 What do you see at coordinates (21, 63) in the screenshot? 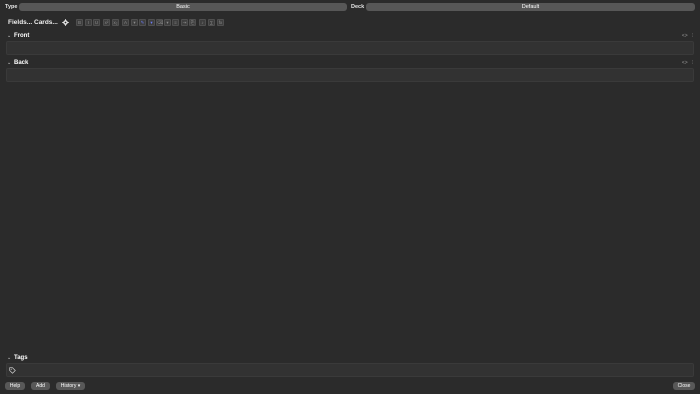
I see `field-name-back: Back` at bounding box center [21, 63].